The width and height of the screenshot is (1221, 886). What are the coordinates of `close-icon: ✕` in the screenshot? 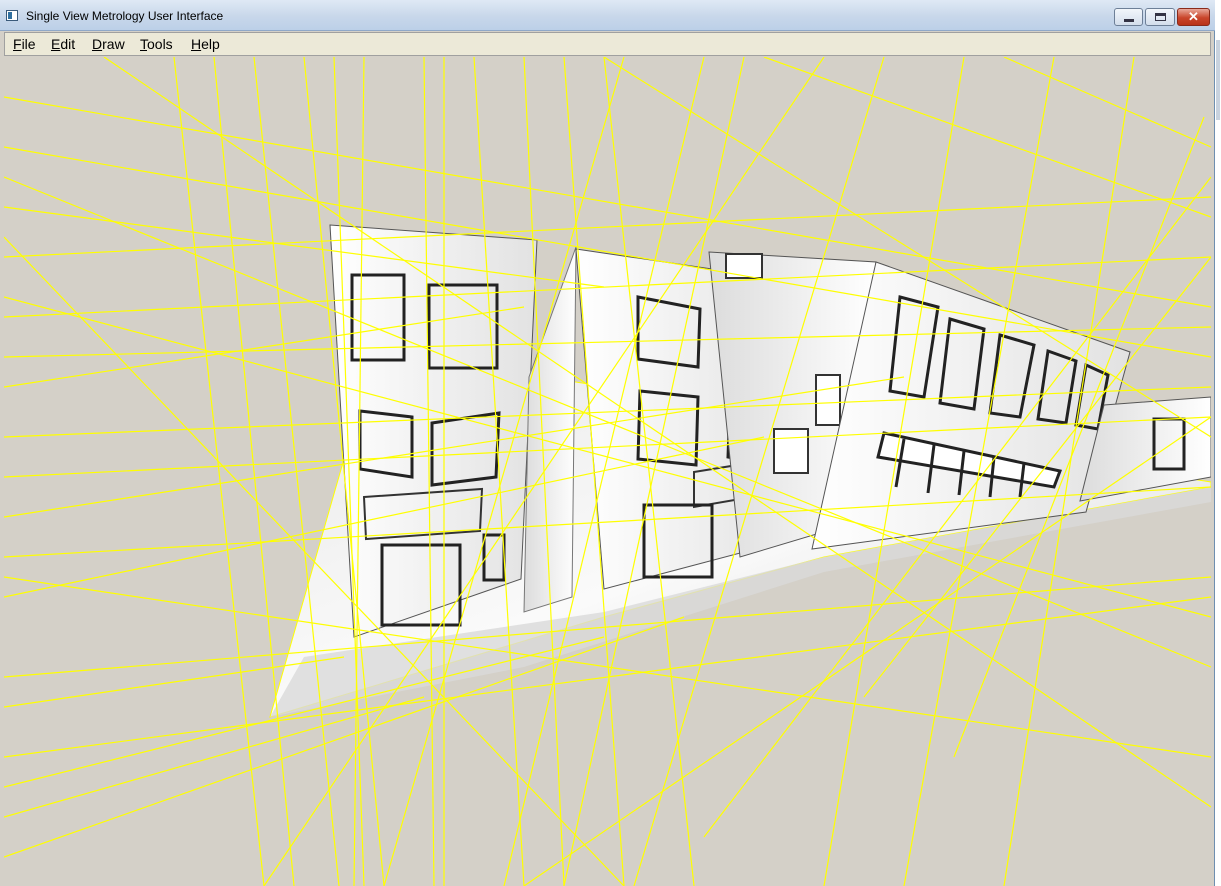 It's located at (1193, 16).